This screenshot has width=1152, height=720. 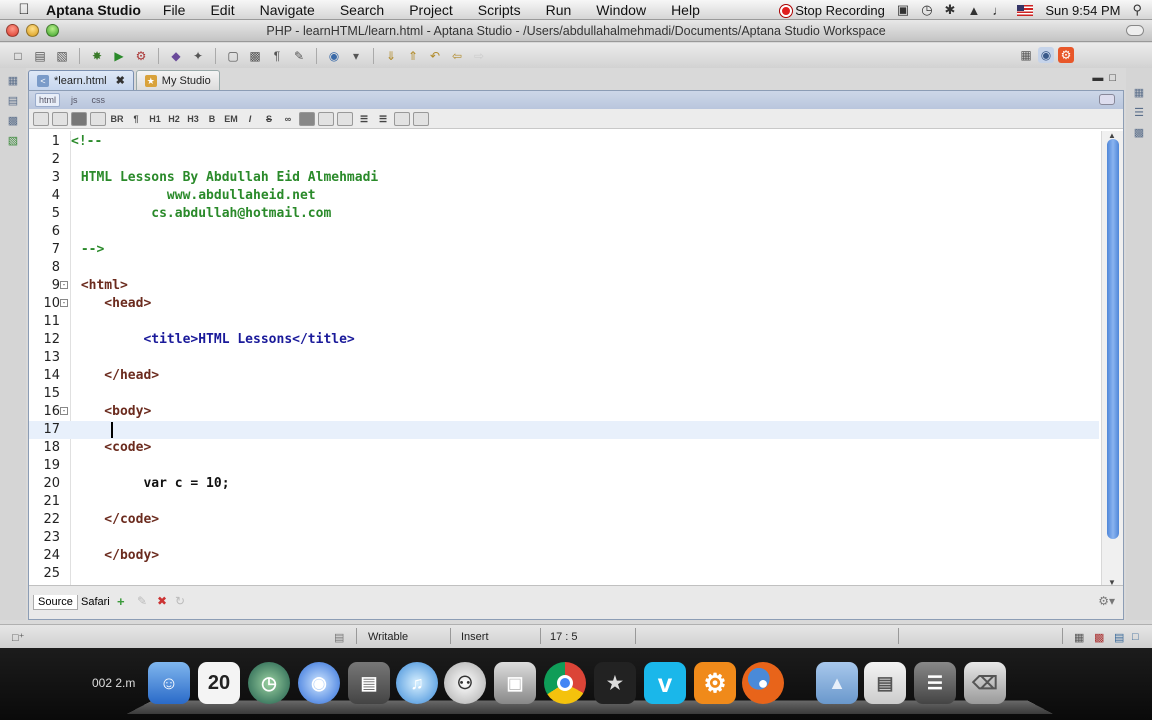 What do you see at coordinates (615, 683) in the screenshot?
I see `imovie-icon: ★` at bounding box center [615, 683].